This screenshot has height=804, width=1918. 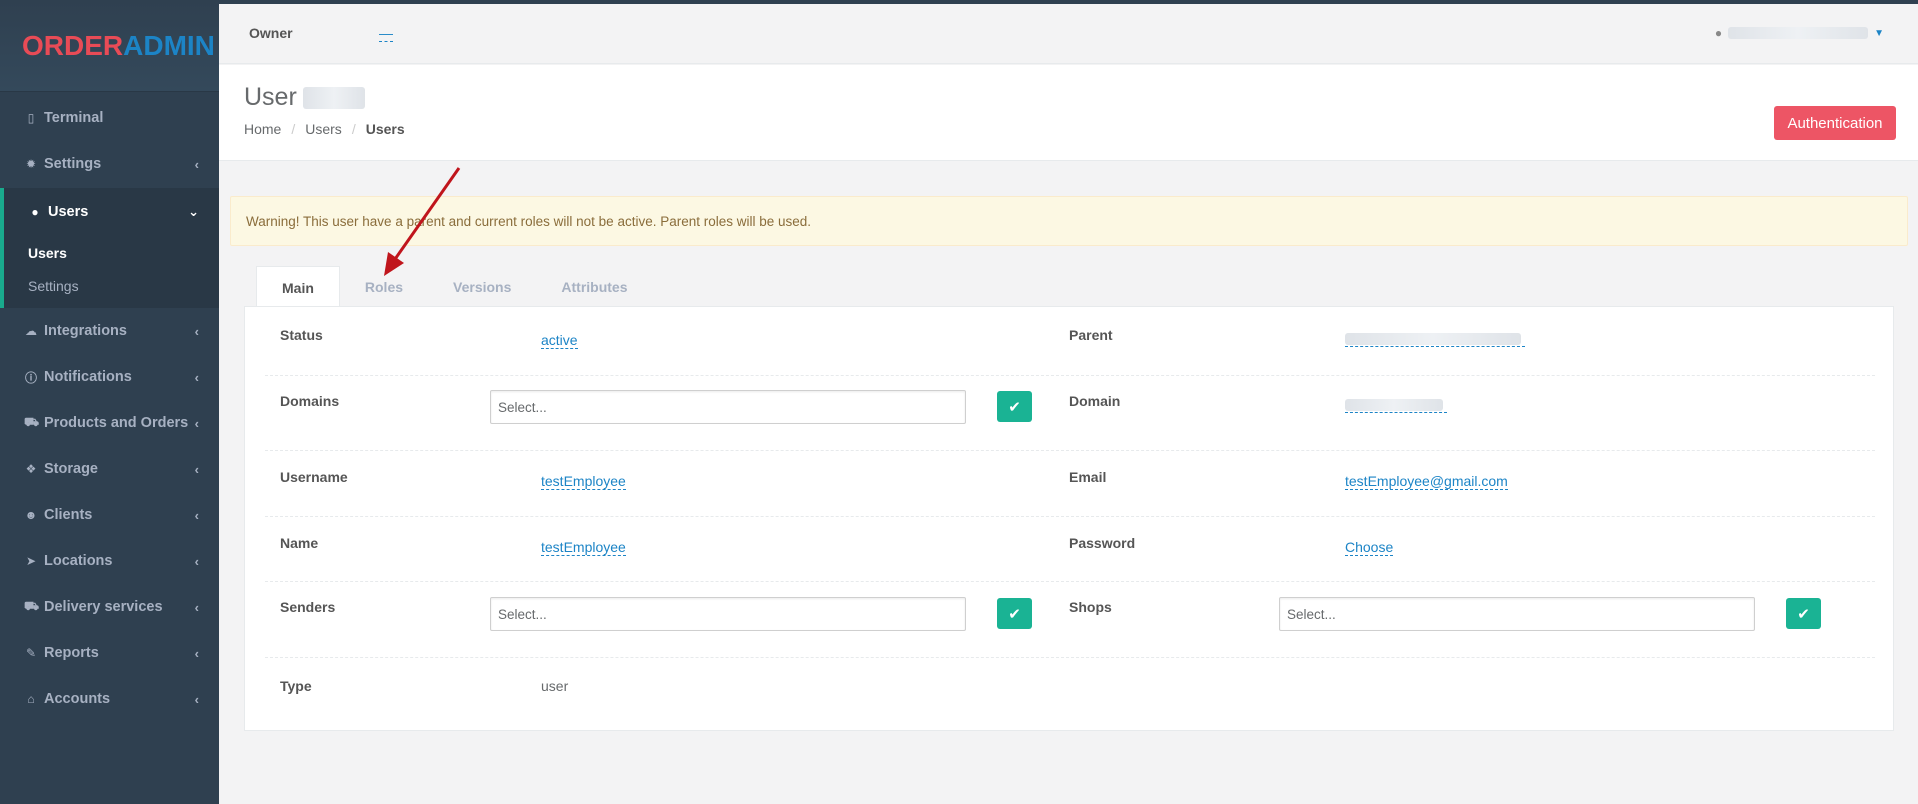 I want to click on sidebar-subitem-settings: Settings, so click(x=111, y=285).